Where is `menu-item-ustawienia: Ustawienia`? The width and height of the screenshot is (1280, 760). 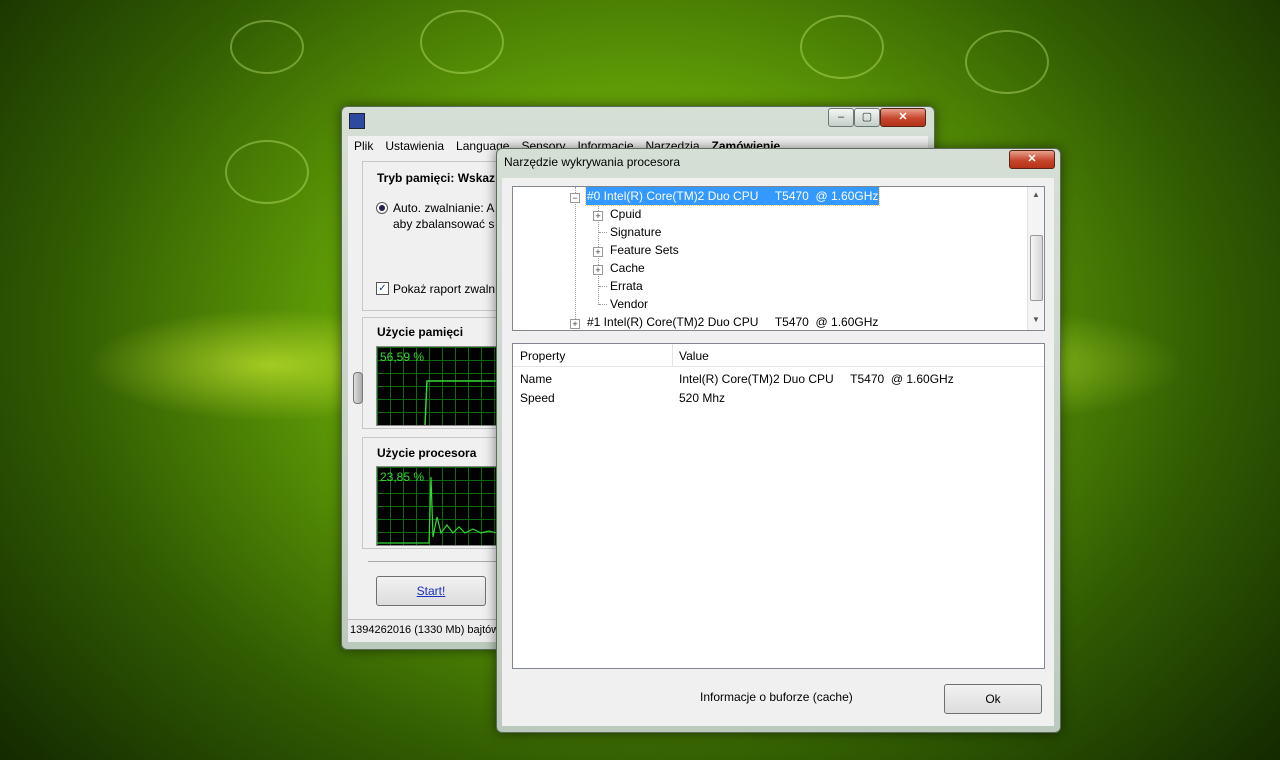
menu-item-ustawienia: Ustawienia is located at coordinates (414, 146).